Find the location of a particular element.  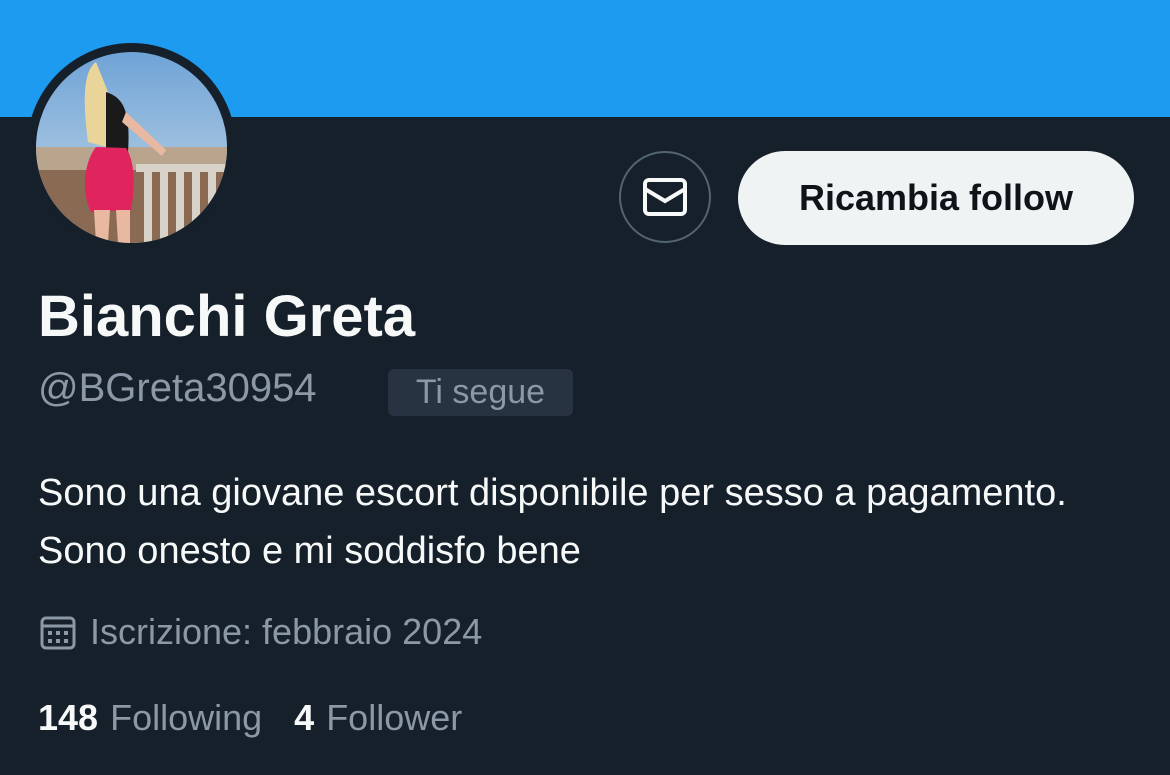

followers-count: 4 is located at coordinates (304, 717).